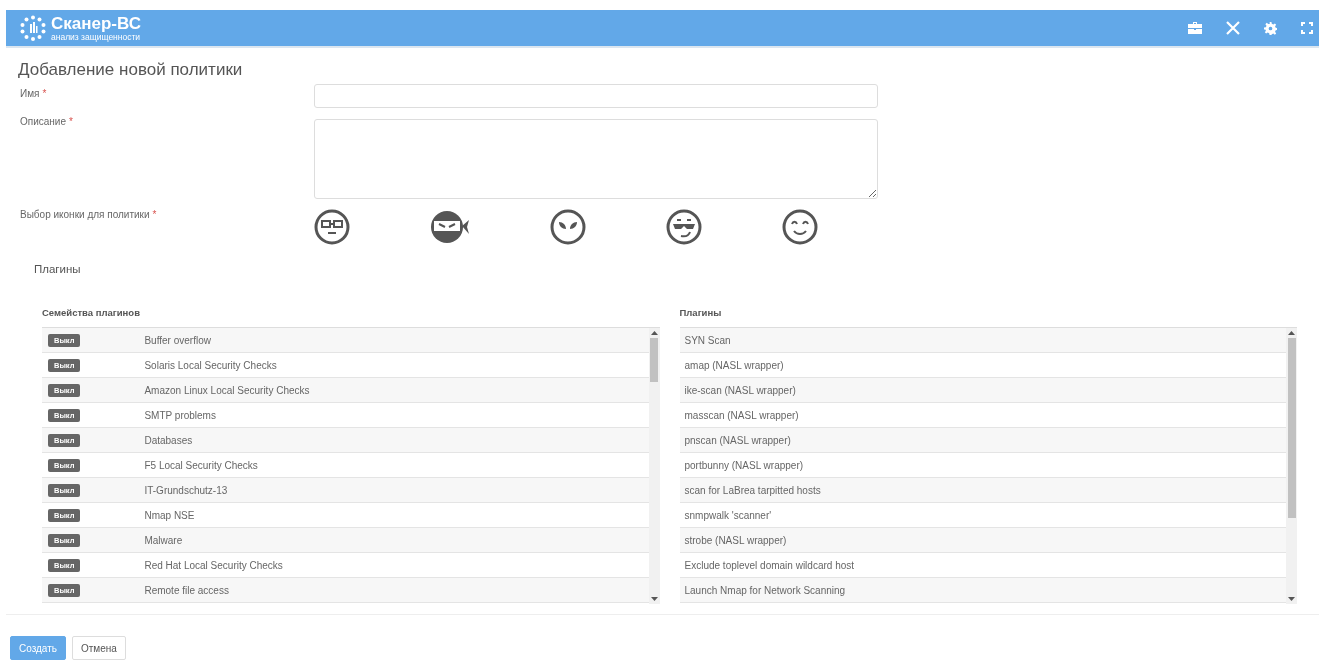 The width and height of the screenshot is (1319, 672). I want to click on nerd-face-icon, so click(332, 227).